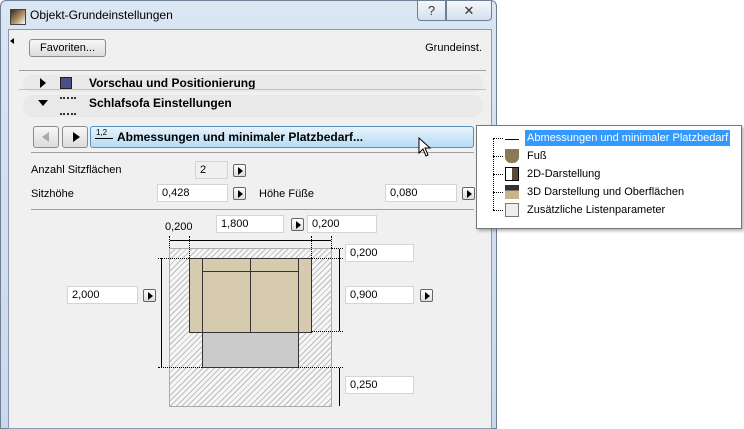 The image size is (744, 429). Describe the element at coordinates (512, 156) in the screenshot. I see `foot-icon` at that location.